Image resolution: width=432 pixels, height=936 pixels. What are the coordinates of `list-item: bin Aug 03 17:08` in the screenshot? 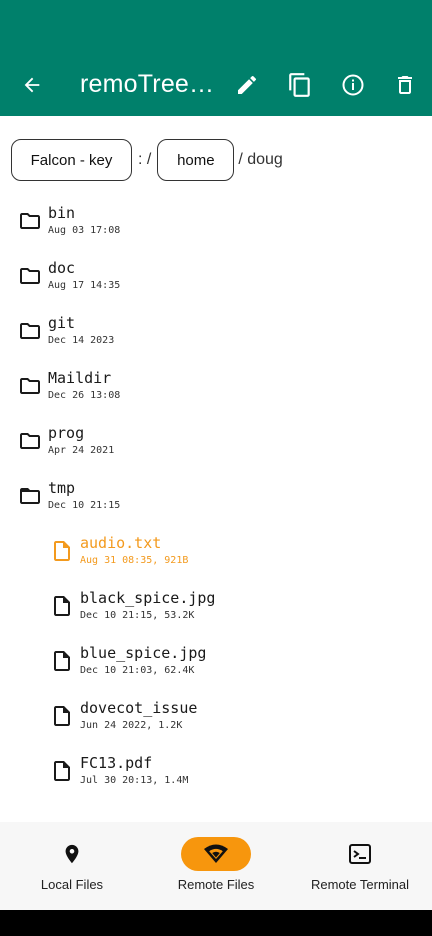 It's located at (69, 220).